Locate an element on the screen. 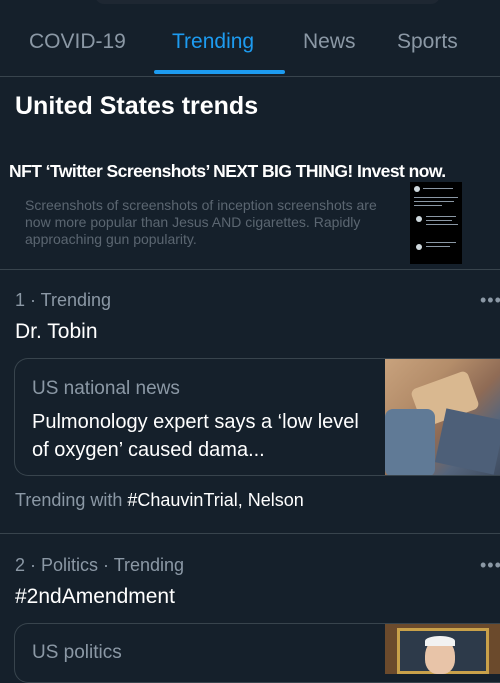  trend-divider is located at coordinates (250, 533).